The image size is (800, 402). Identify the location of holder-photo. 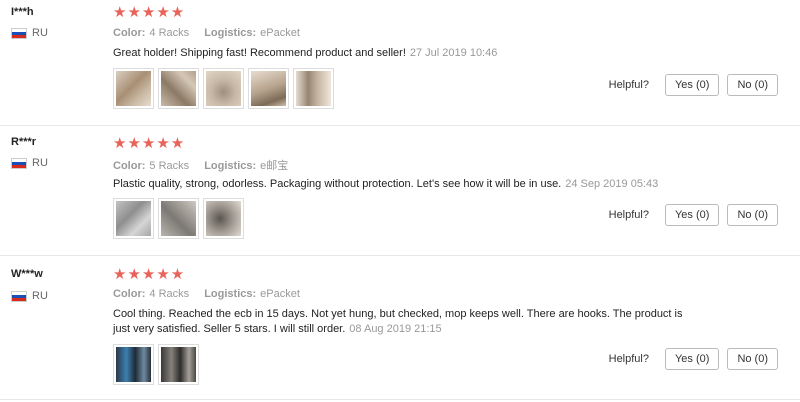
(178, 218).